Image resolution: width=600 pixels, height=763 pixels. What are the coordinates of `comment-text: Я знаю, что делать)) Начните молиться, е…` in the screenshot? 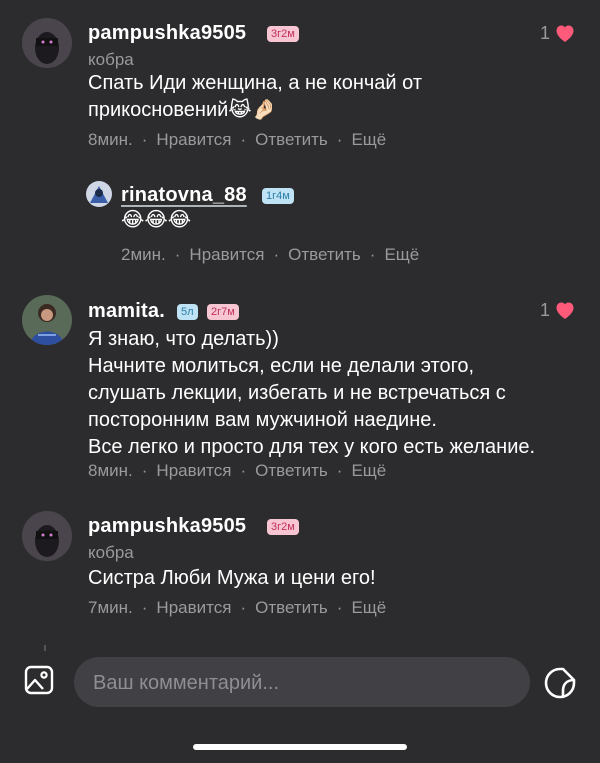 It's located at (311, 393).